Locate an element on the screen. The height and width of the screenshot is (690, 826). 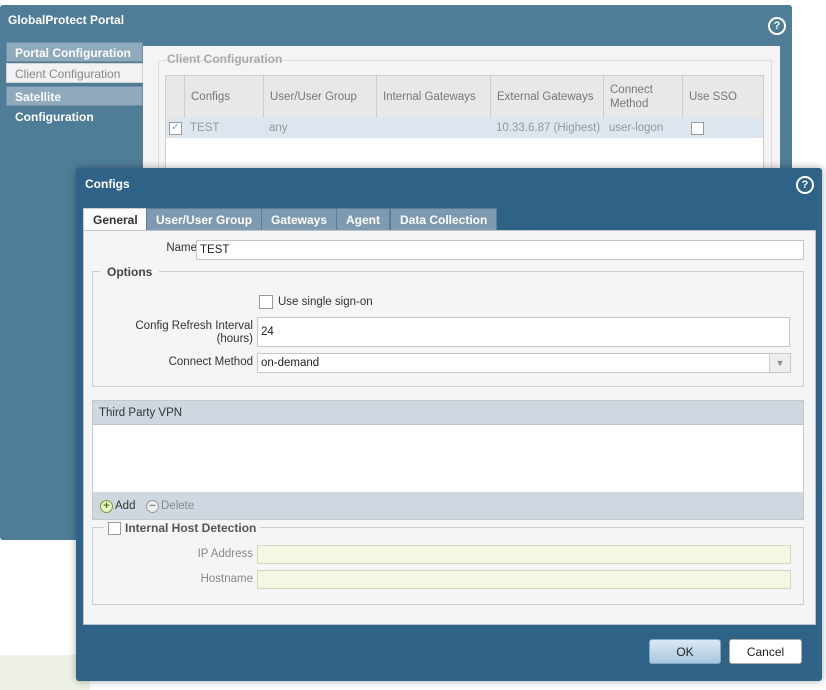
internal-host-detection-legend: Internal Host Detection is located at coordinates (182, 528).